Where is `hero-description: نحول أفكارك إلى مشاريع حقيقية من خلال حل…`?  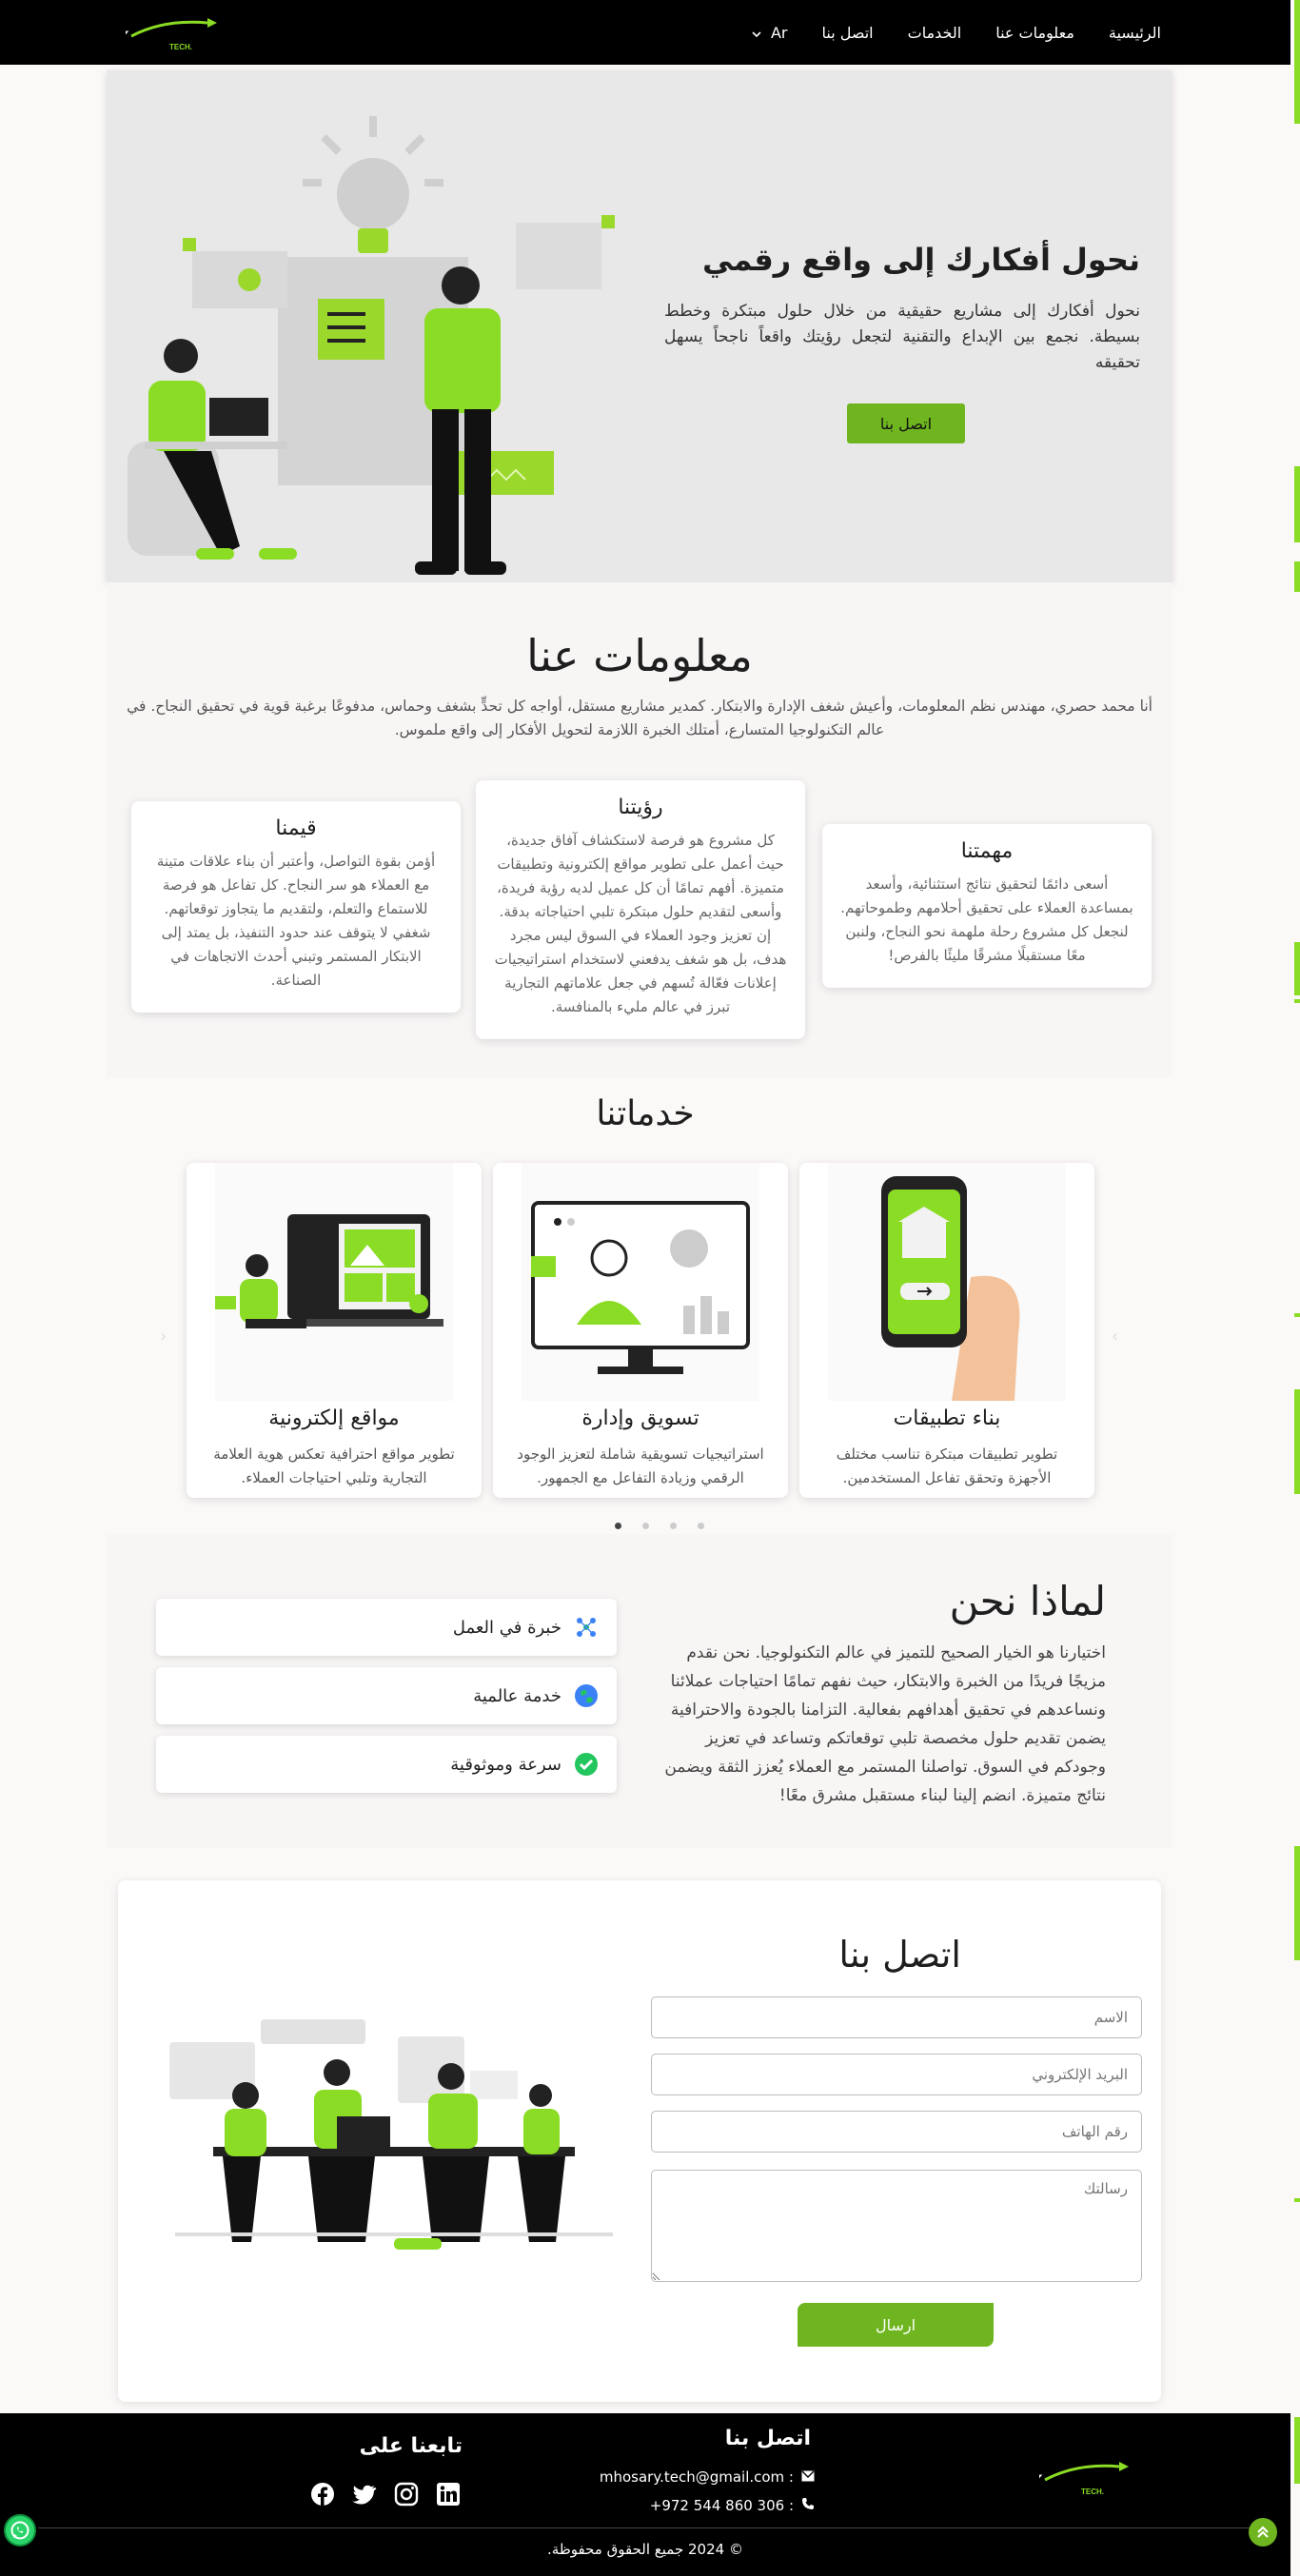
hero-description: نحول أفكارك إلى مشاريع حقيقية من خلال حل… is located at coordinates (902, 337).